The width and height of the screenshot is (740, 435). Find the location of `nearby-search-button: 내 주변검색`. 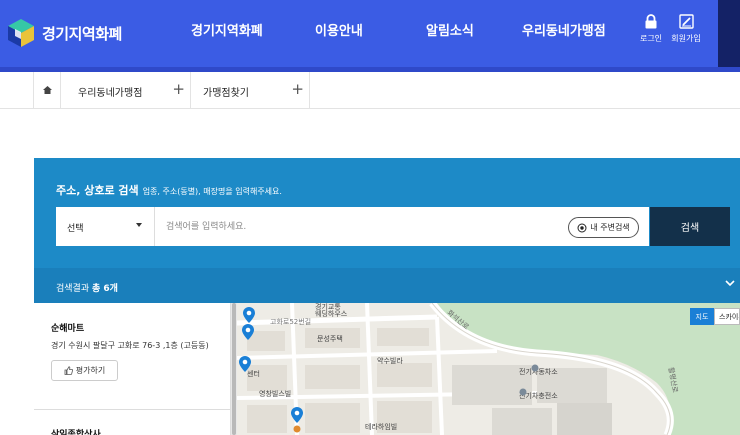

nearby-search-button: 내 주변검색 is located at coordinates (603, 227).